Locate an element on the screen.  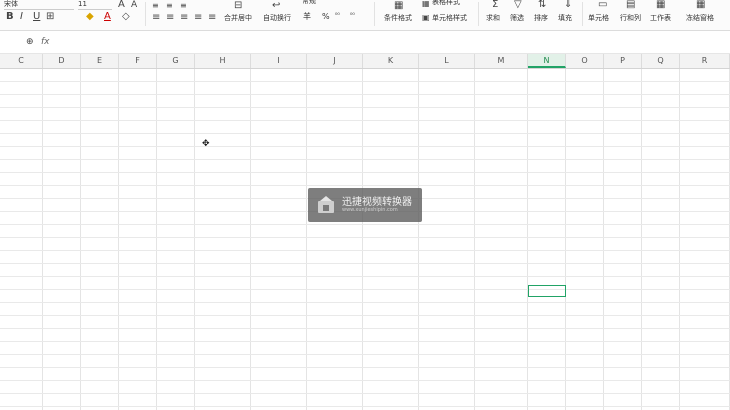
column-header: L is located at coordinates (447, 61).